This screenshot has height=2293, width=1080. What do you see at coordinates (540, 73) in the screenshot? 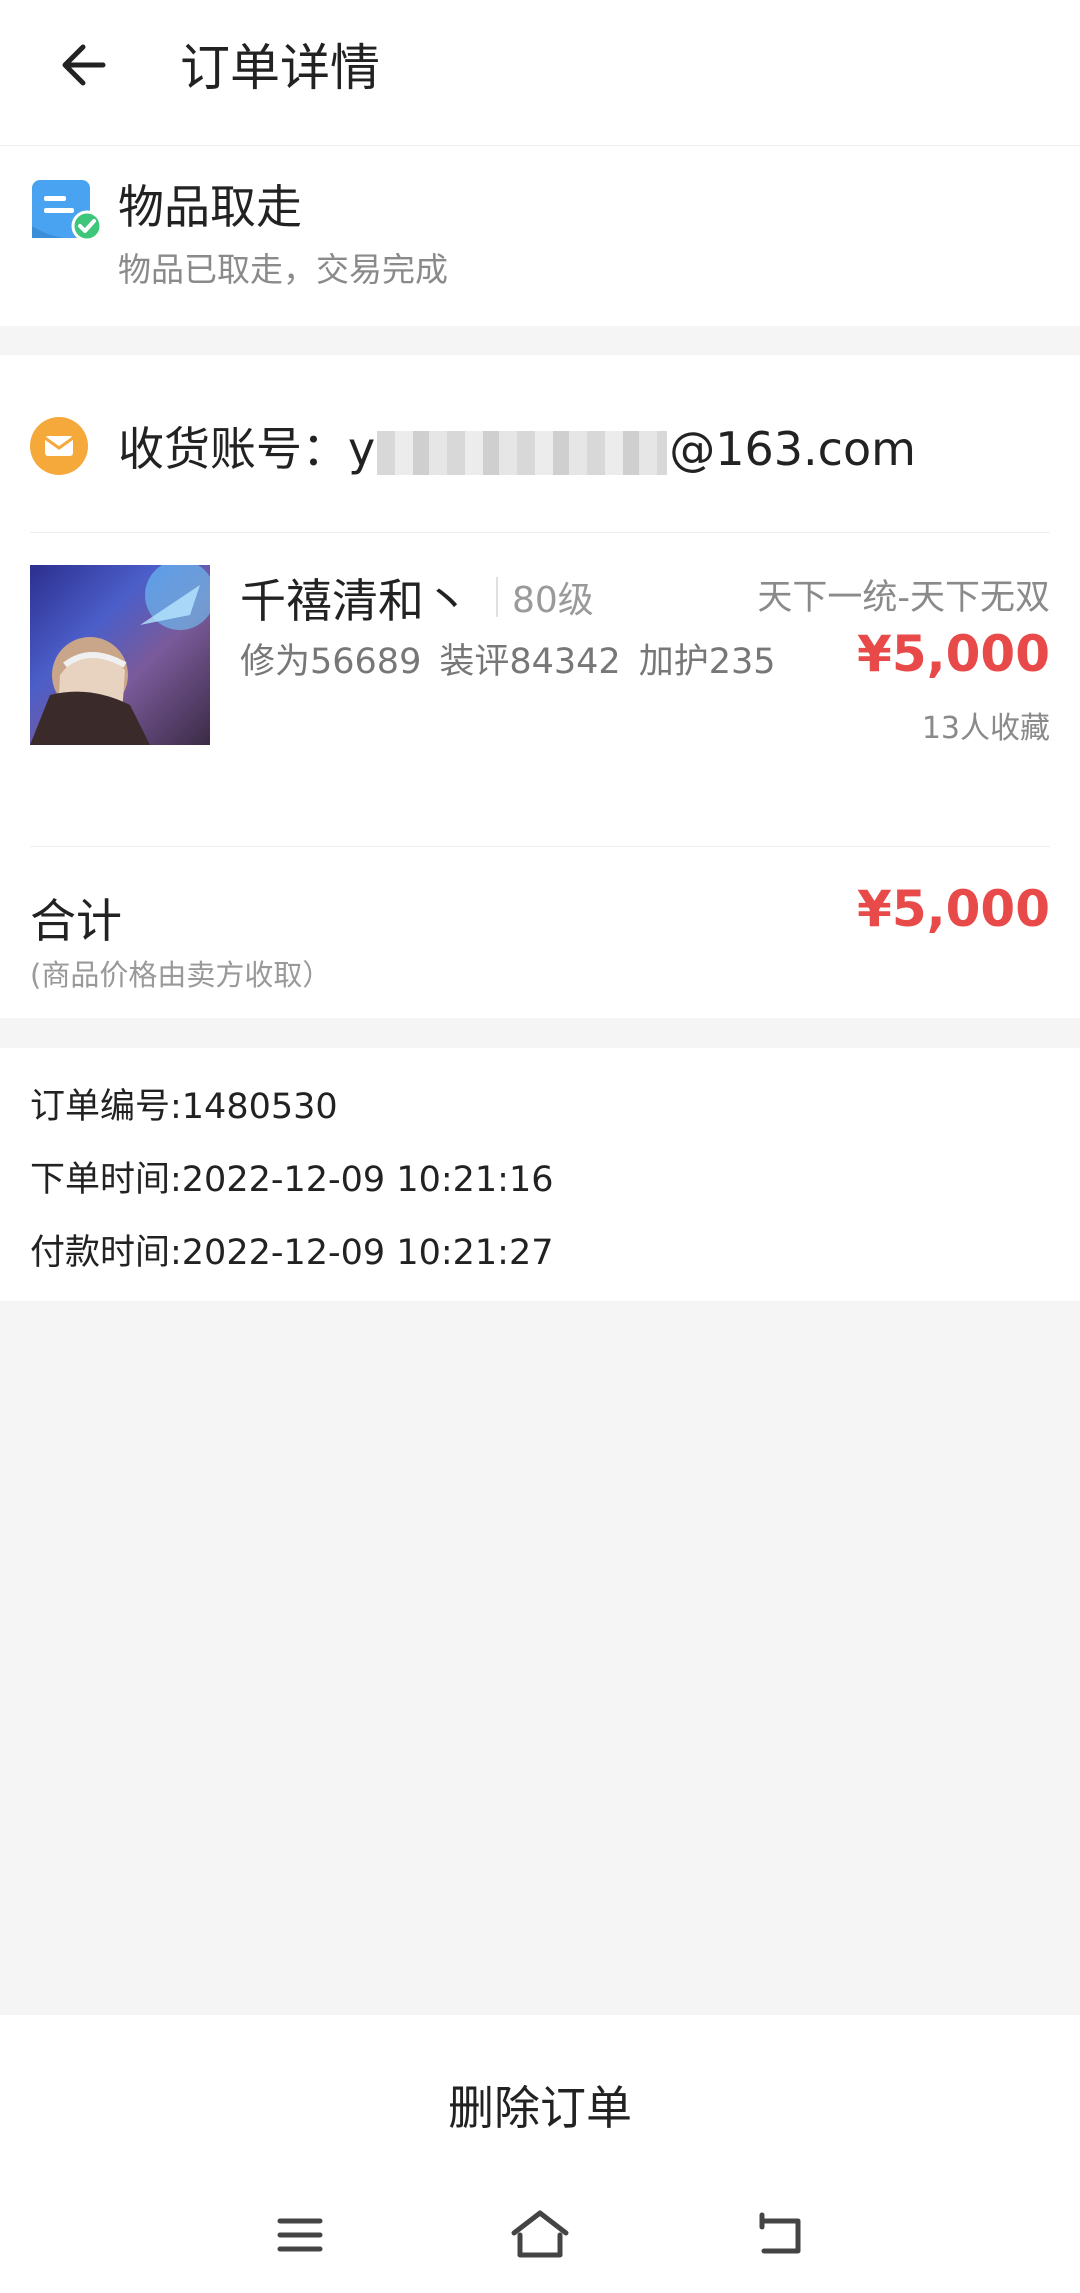
I see `app-header: 订单详情` at bounding box center [540, 73].